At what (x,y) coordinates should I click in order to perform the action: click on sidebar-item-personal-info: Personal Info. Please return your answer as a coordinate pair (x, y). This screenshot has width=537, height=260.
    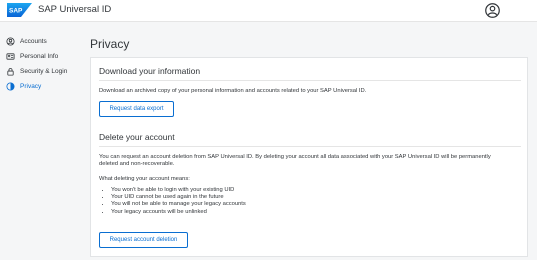
    Looking at the image, I should click on (32, 56).